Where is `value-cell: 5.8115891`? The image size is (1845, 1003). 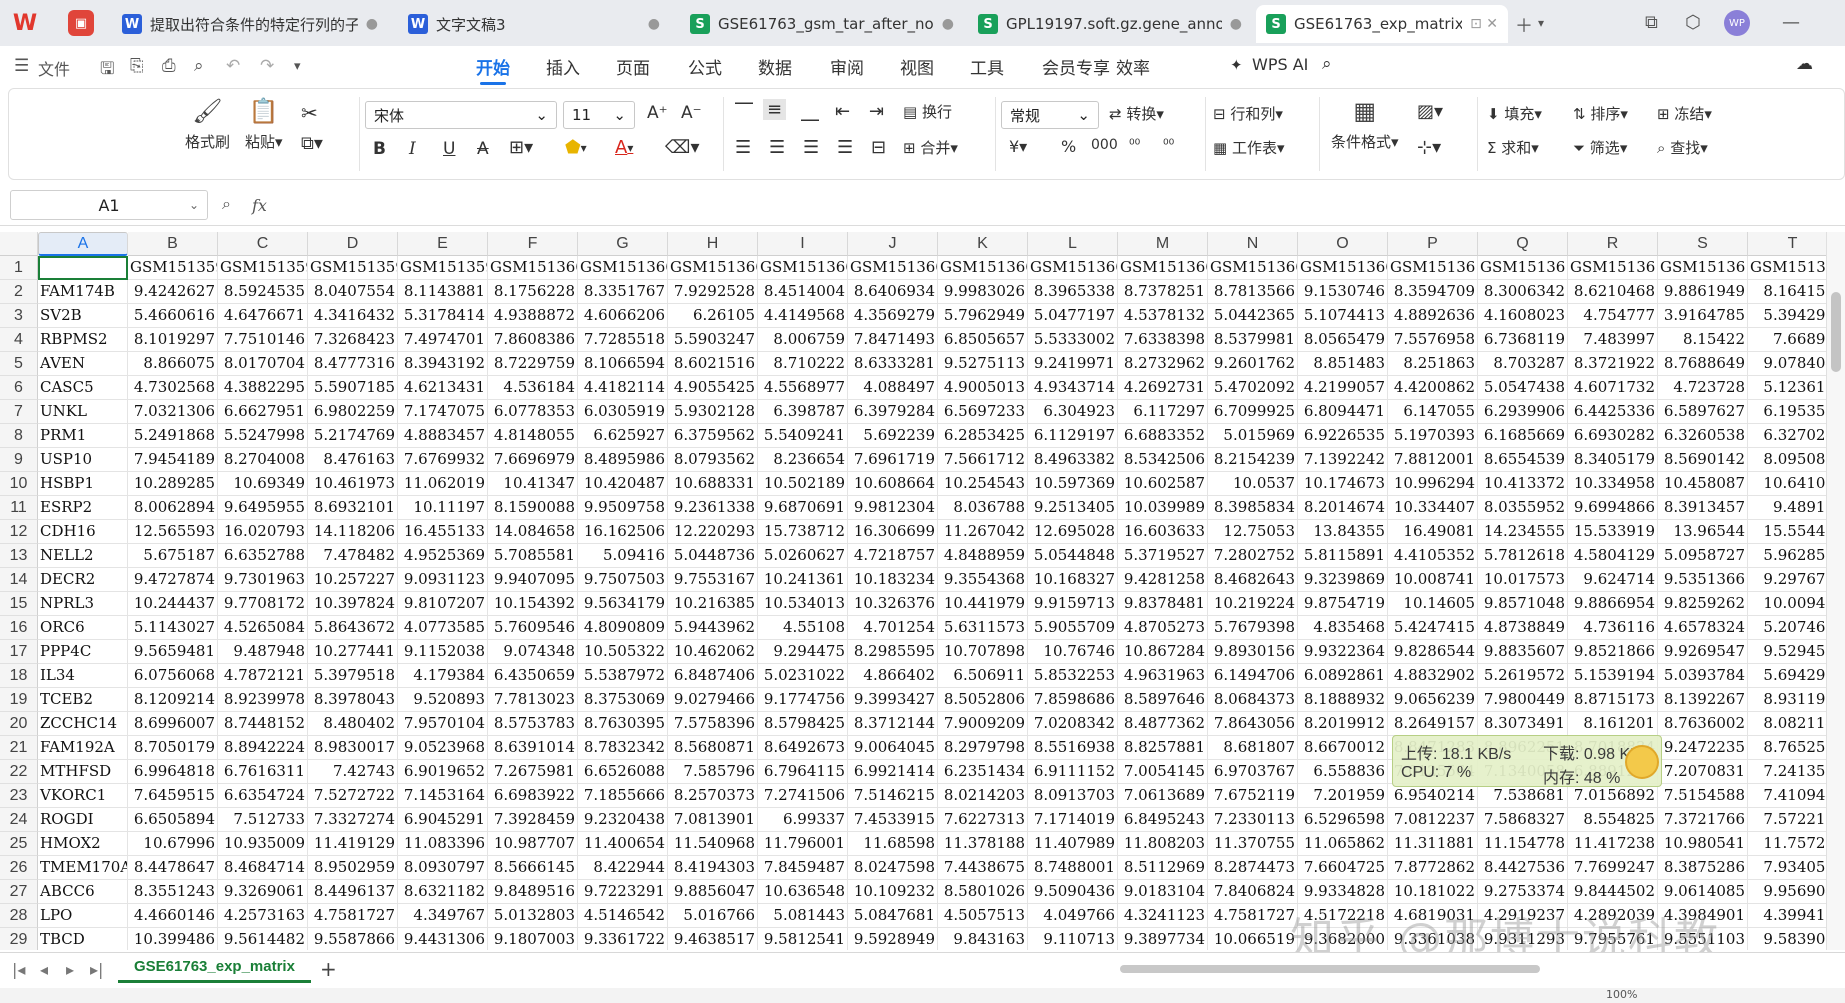 value-cell: 5.8115891 is located at coordinates (1343, 556).